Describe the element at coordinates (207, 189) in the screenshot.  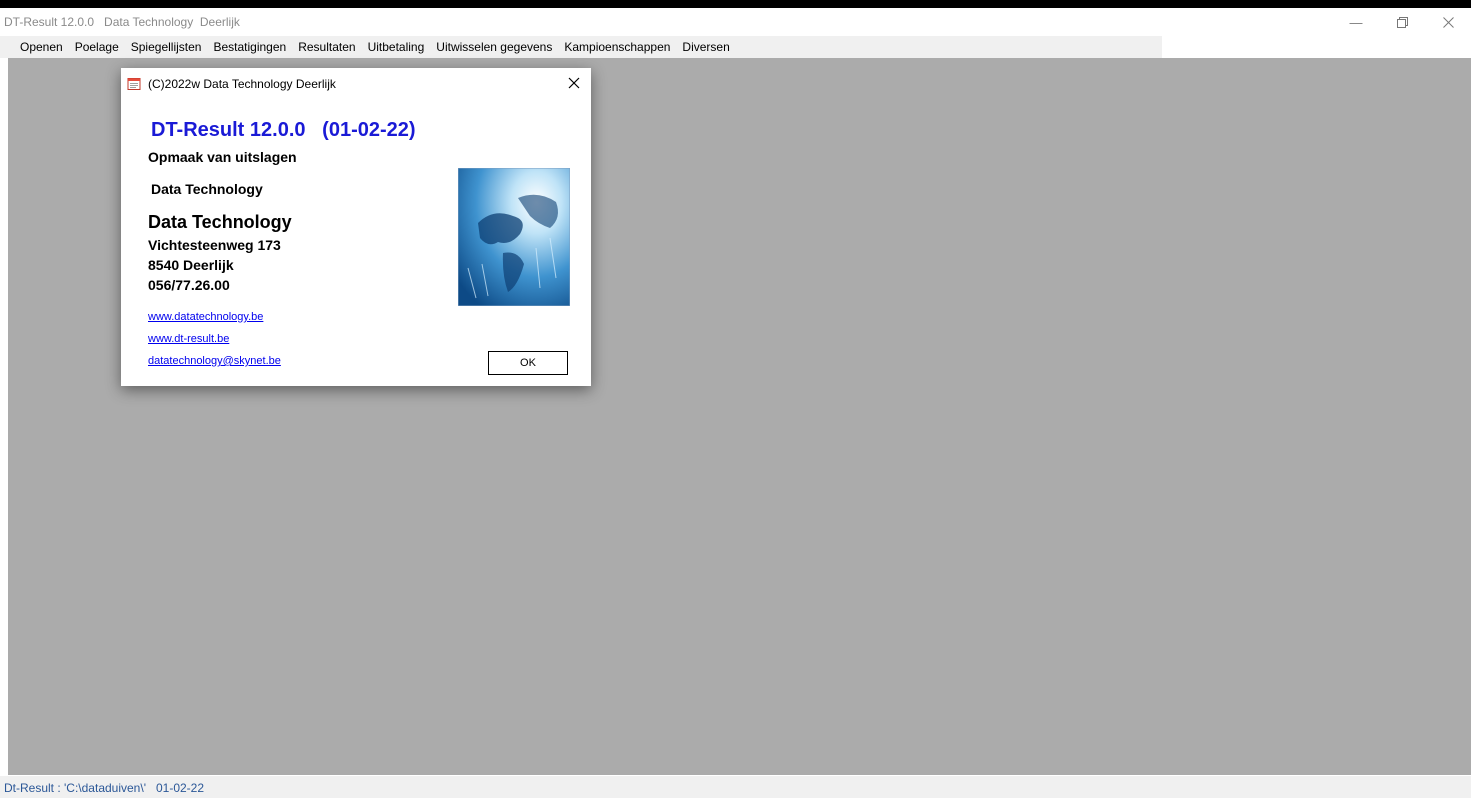
I see `company-label: Data Technology` at that location.